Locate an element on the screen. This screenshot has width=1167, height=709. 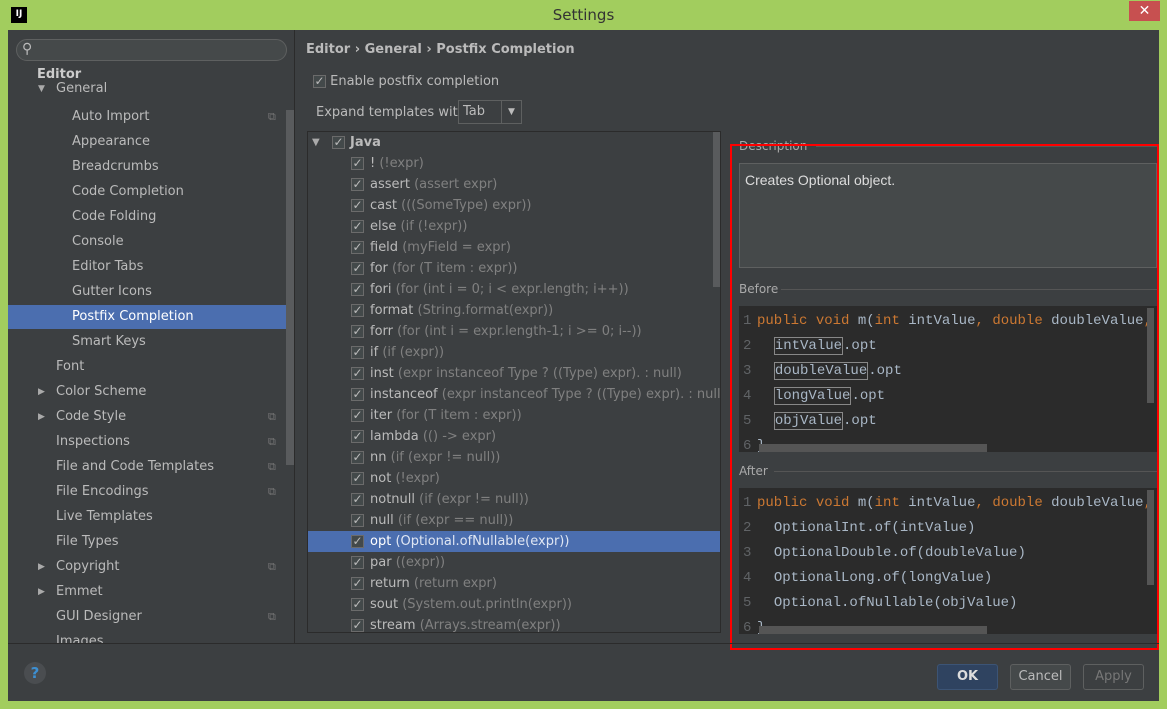
expand-arrow-icon: ▼ is located at coordinates (316, 142).